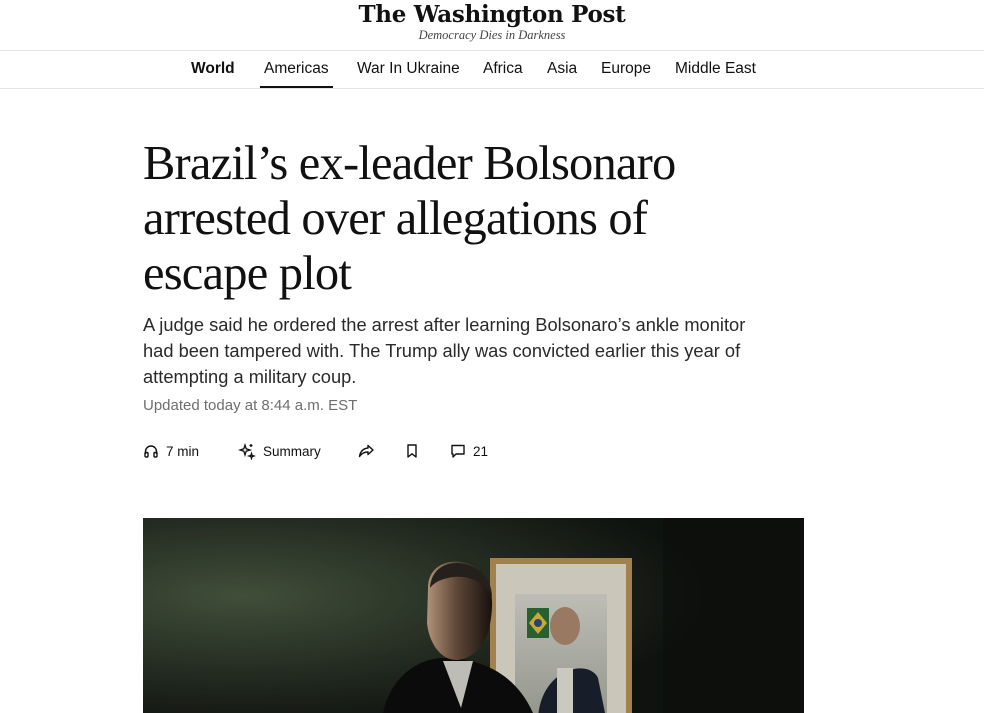 The height and width of the screenshot is (713, 984). What do you see at coordinates (503, 69) in the screenshot?
I see `nav-item-africa: Africa` at bounding box center [503, 69].